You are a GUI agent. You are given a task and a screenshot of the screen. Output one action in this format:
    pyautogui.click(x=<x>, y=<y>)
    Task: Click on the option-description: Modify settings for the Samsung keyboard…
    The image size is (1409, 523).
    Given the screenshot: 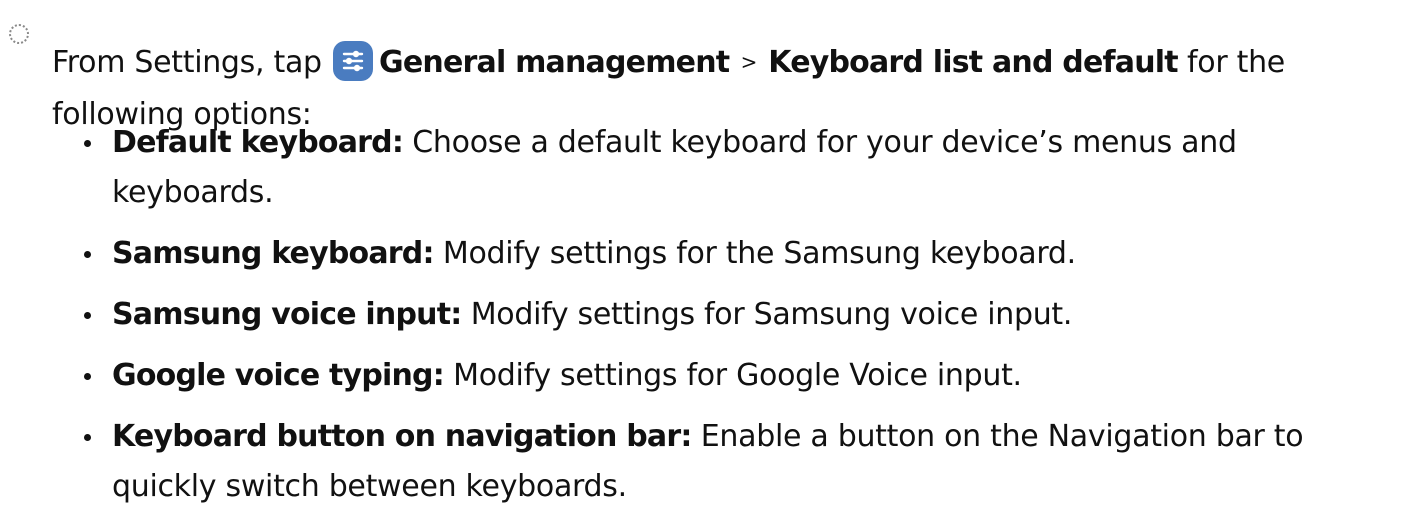 What is the action you would take?
    pyautogui.click(x=759, y=253)
    